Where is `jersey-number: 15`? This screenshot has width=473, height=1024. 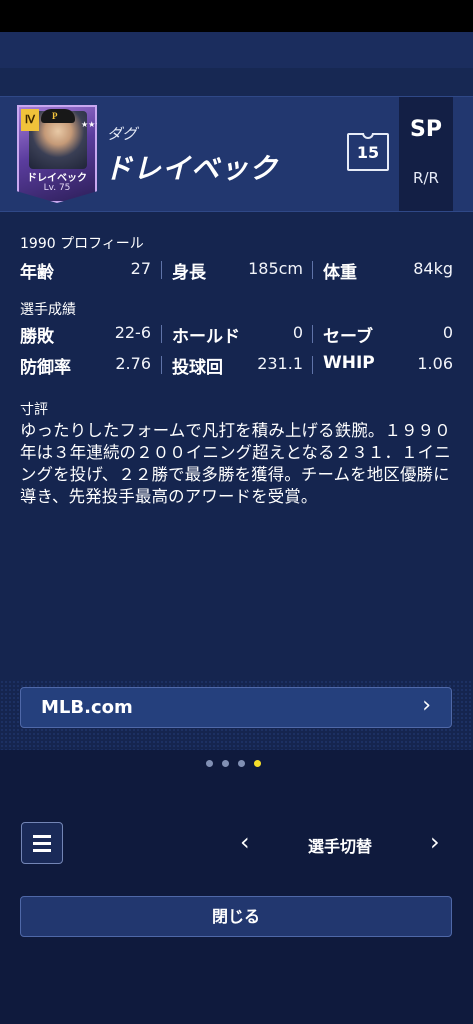
jersey-number: 15 is located at coordinates (368, 152).